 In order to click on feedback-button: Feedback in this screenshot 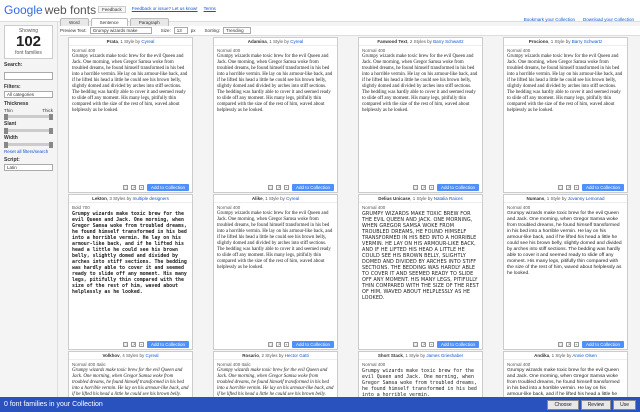, I will do `click(112, 9)`.